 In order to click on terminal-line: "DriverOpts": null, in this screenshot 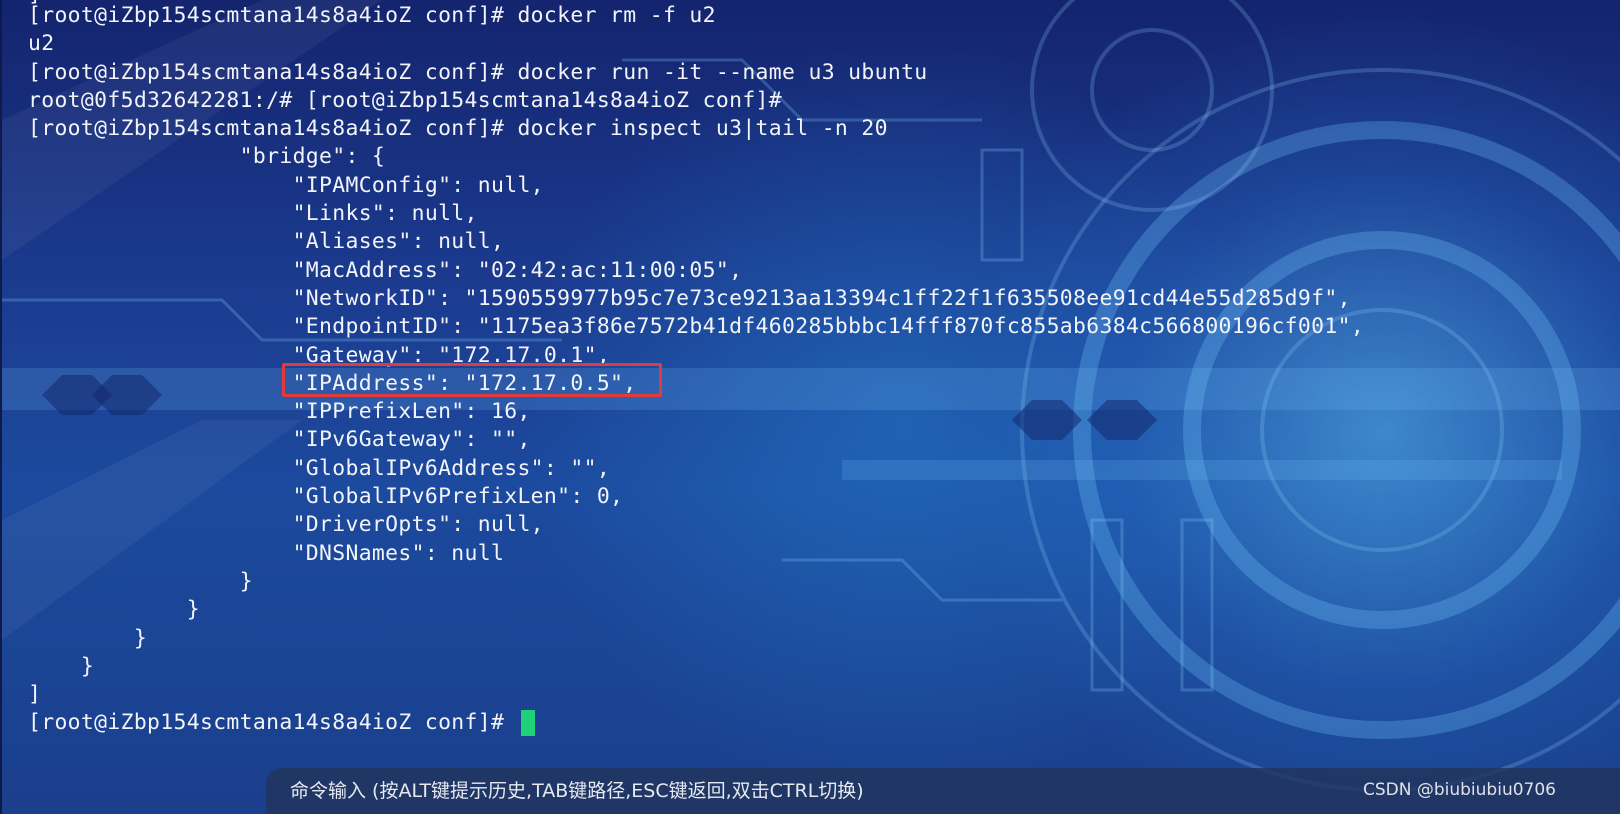, I will do `click(286, 525)`.